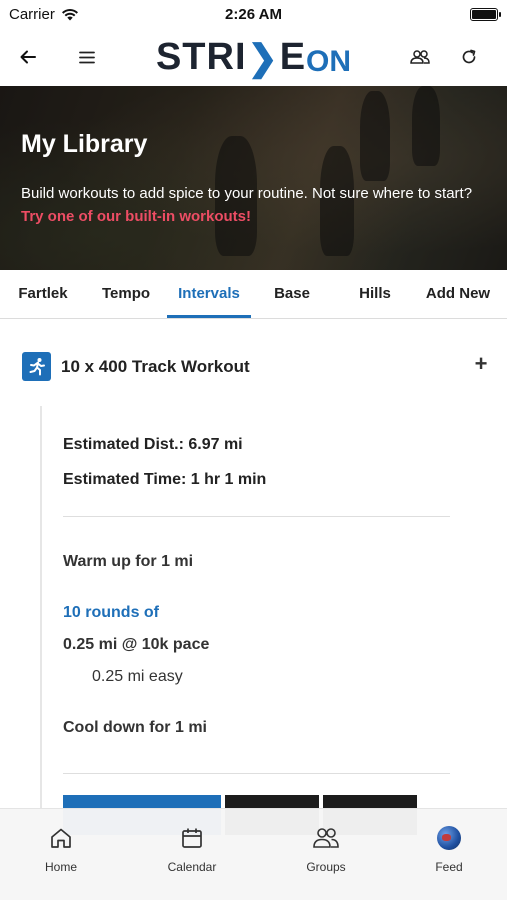 This screenshot has height=900, width=507. What do you see at coordinates (458, 294) in the screenshot?
I see `tab-add-new: Add New` at bounding box center [458, 294].